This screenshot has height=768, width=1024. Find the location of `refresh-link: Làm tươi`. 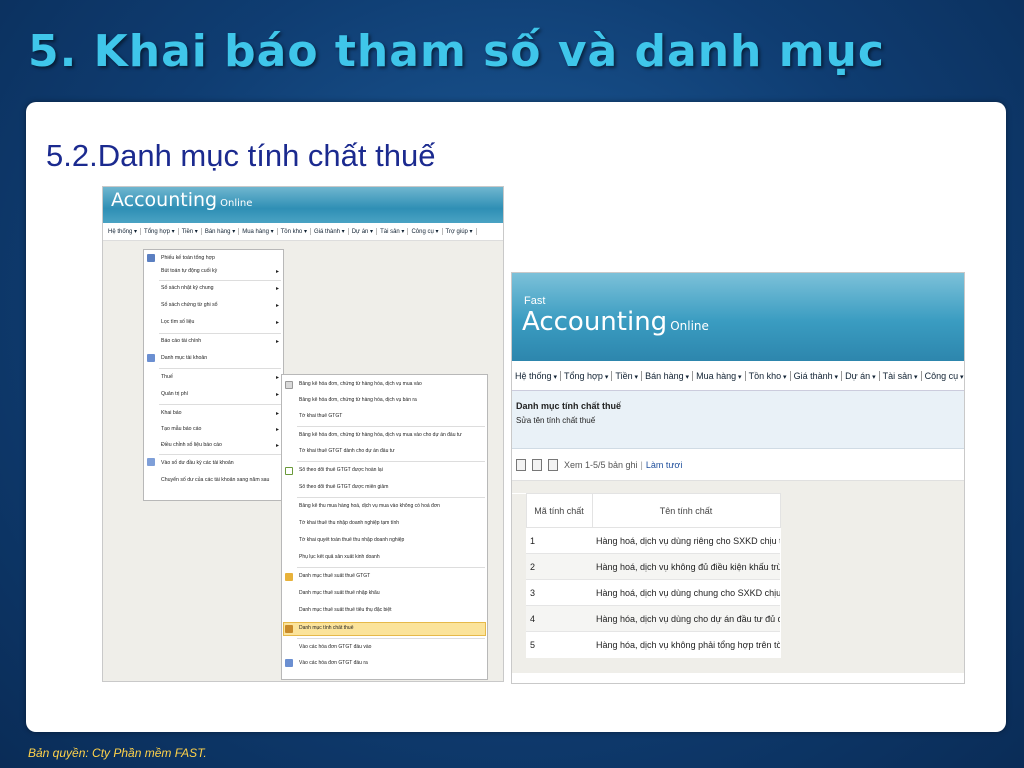

refresh-link: Làm tươi is located at coordinates (664, 465).